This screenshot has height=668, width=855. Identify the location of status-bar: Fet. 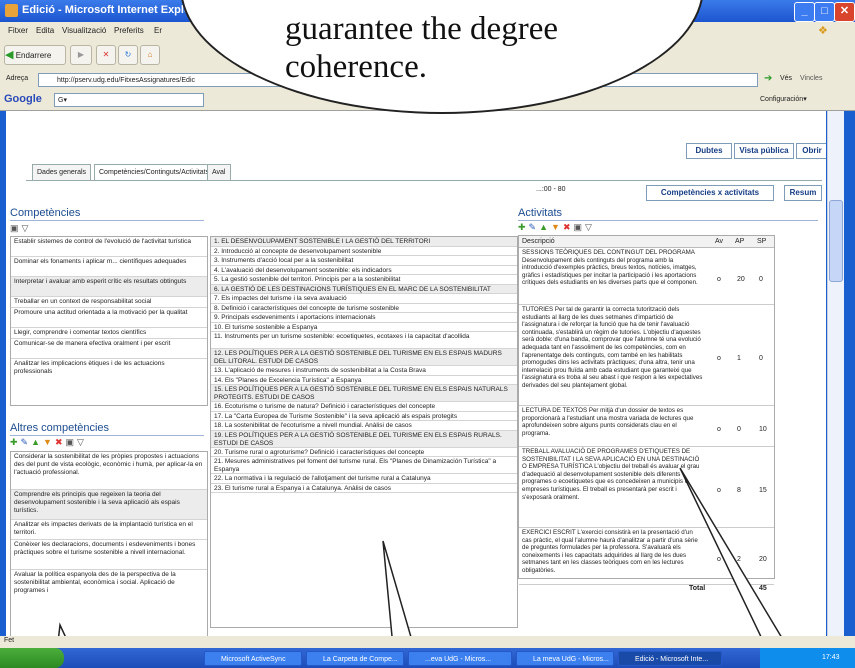
(427, 642).